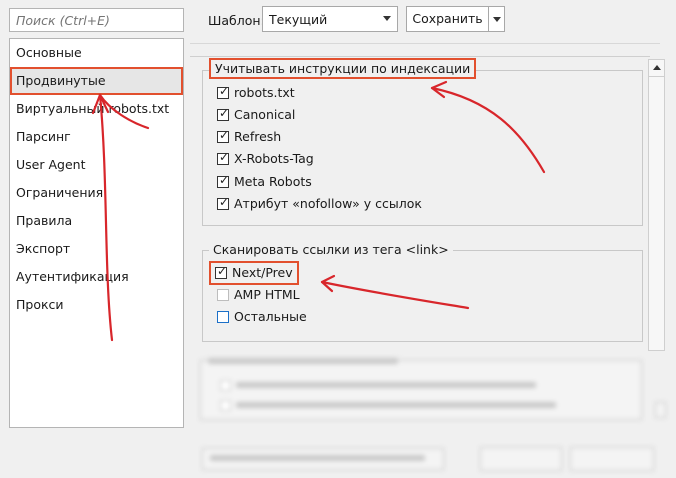 Image resolution: width=676 pixels, height=478 pixels. Describe the element at coordinates (96, 53) in the screenshot. I see `sidebar-item-basic: Основные` at that location.